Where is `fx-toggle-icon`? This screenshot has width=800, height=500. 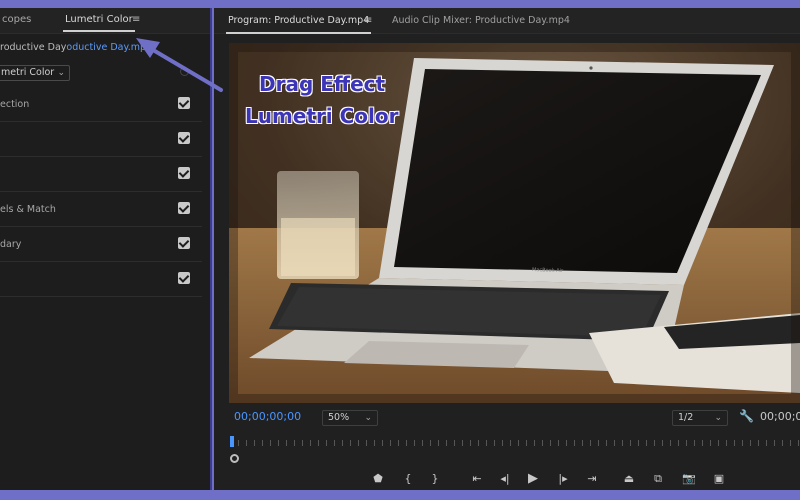 fx-toggle-icon is located at coordinates (184, 71).